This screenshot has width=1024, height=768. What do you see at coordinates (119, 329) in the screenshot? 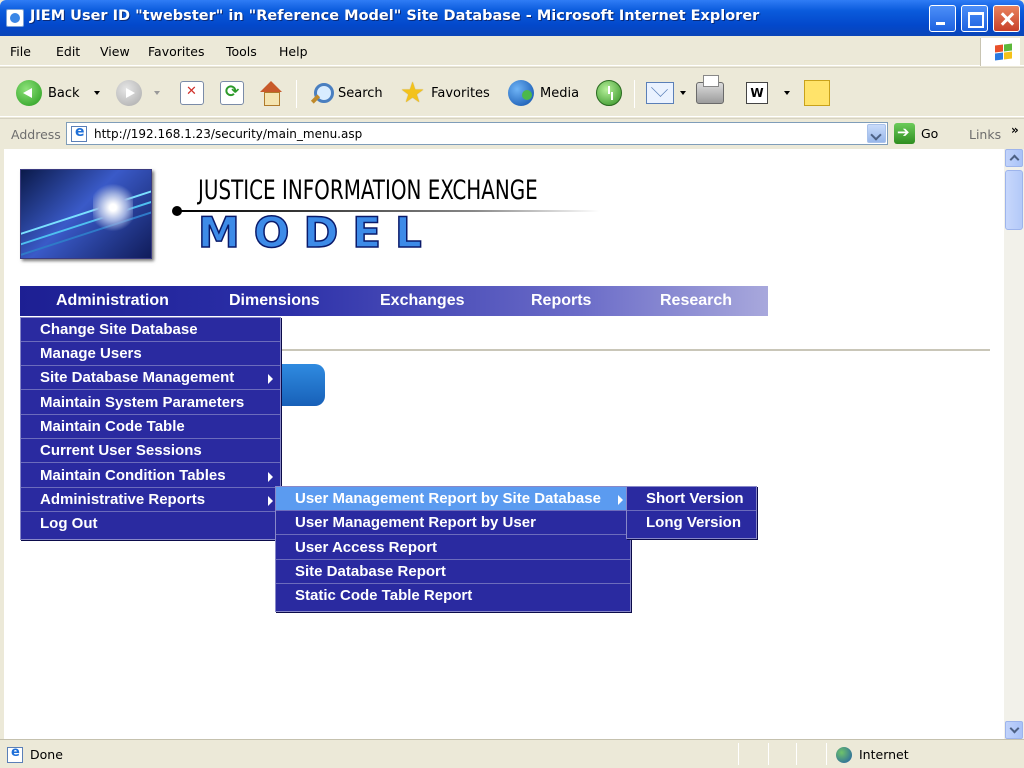
I see `menu-item-label: Change Site Database` at bounding box center [119, 329].